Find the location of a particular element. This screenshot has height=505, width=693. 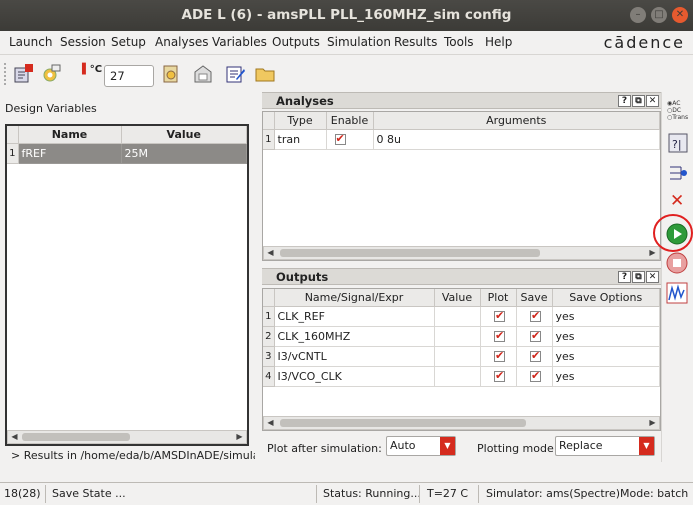

row-number: 2 is located at coordinates (269, 336).